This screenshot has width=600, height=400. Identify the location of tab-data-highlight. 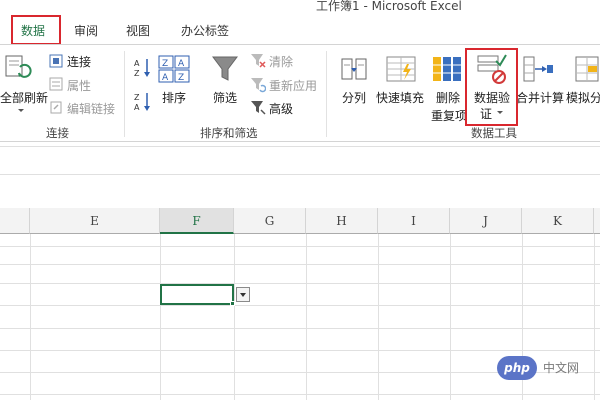
(36, 30).